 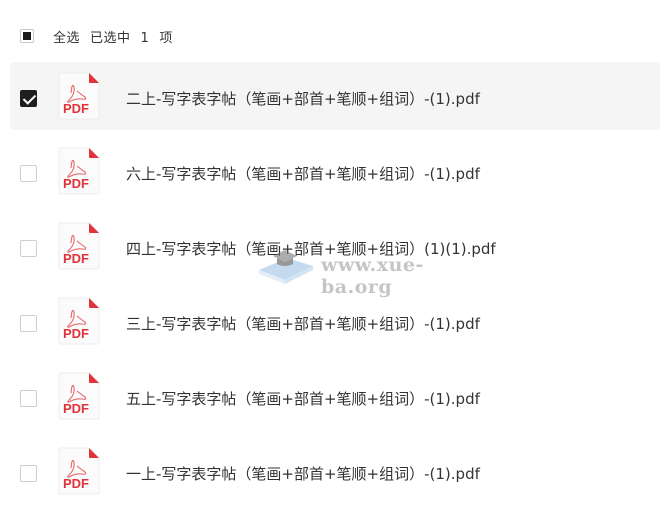 I want to click on file-row: PDF 四上-写字表字帖（笔画+部首+笔顺+组词）(1)(1).pdf, so click(x=335, y=246).